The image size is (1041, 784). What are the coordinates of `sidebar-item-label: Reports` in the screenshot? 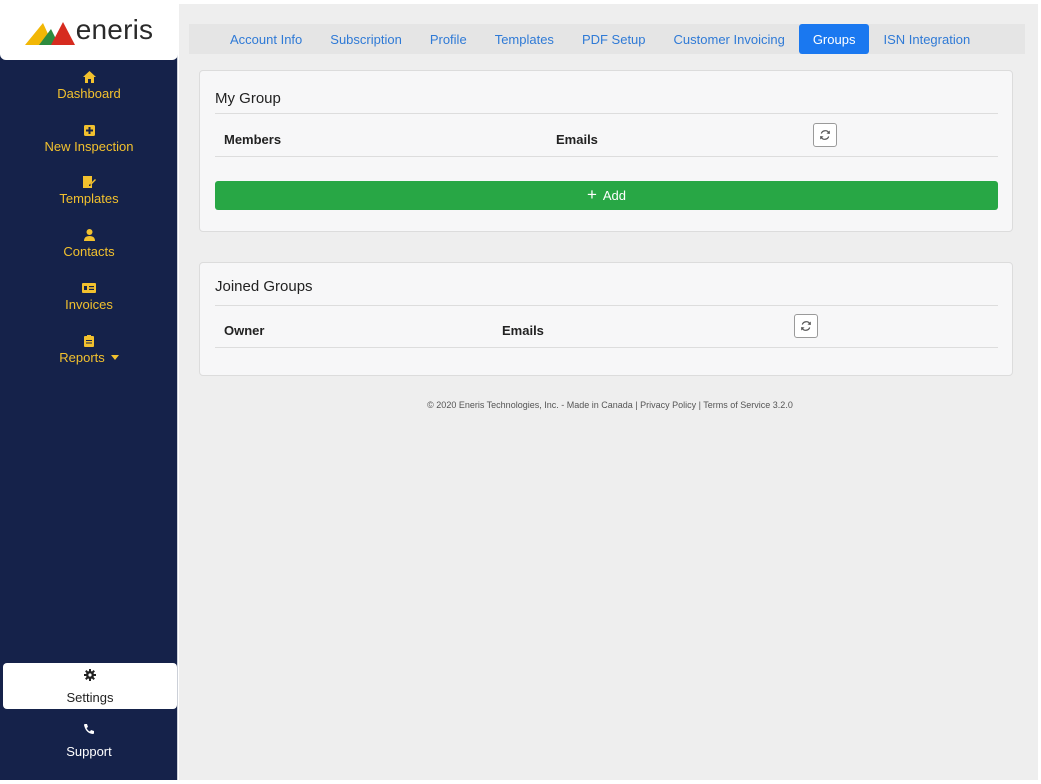 It's located at (89, 357).